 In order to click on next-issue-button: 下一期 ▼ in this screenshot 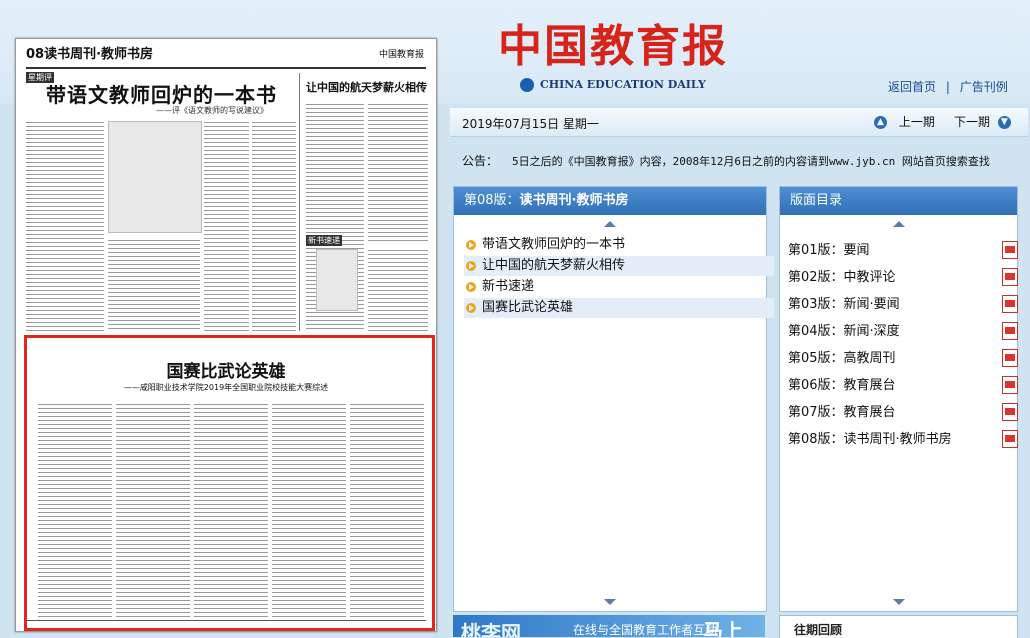, I will do `click(982, 121)`.